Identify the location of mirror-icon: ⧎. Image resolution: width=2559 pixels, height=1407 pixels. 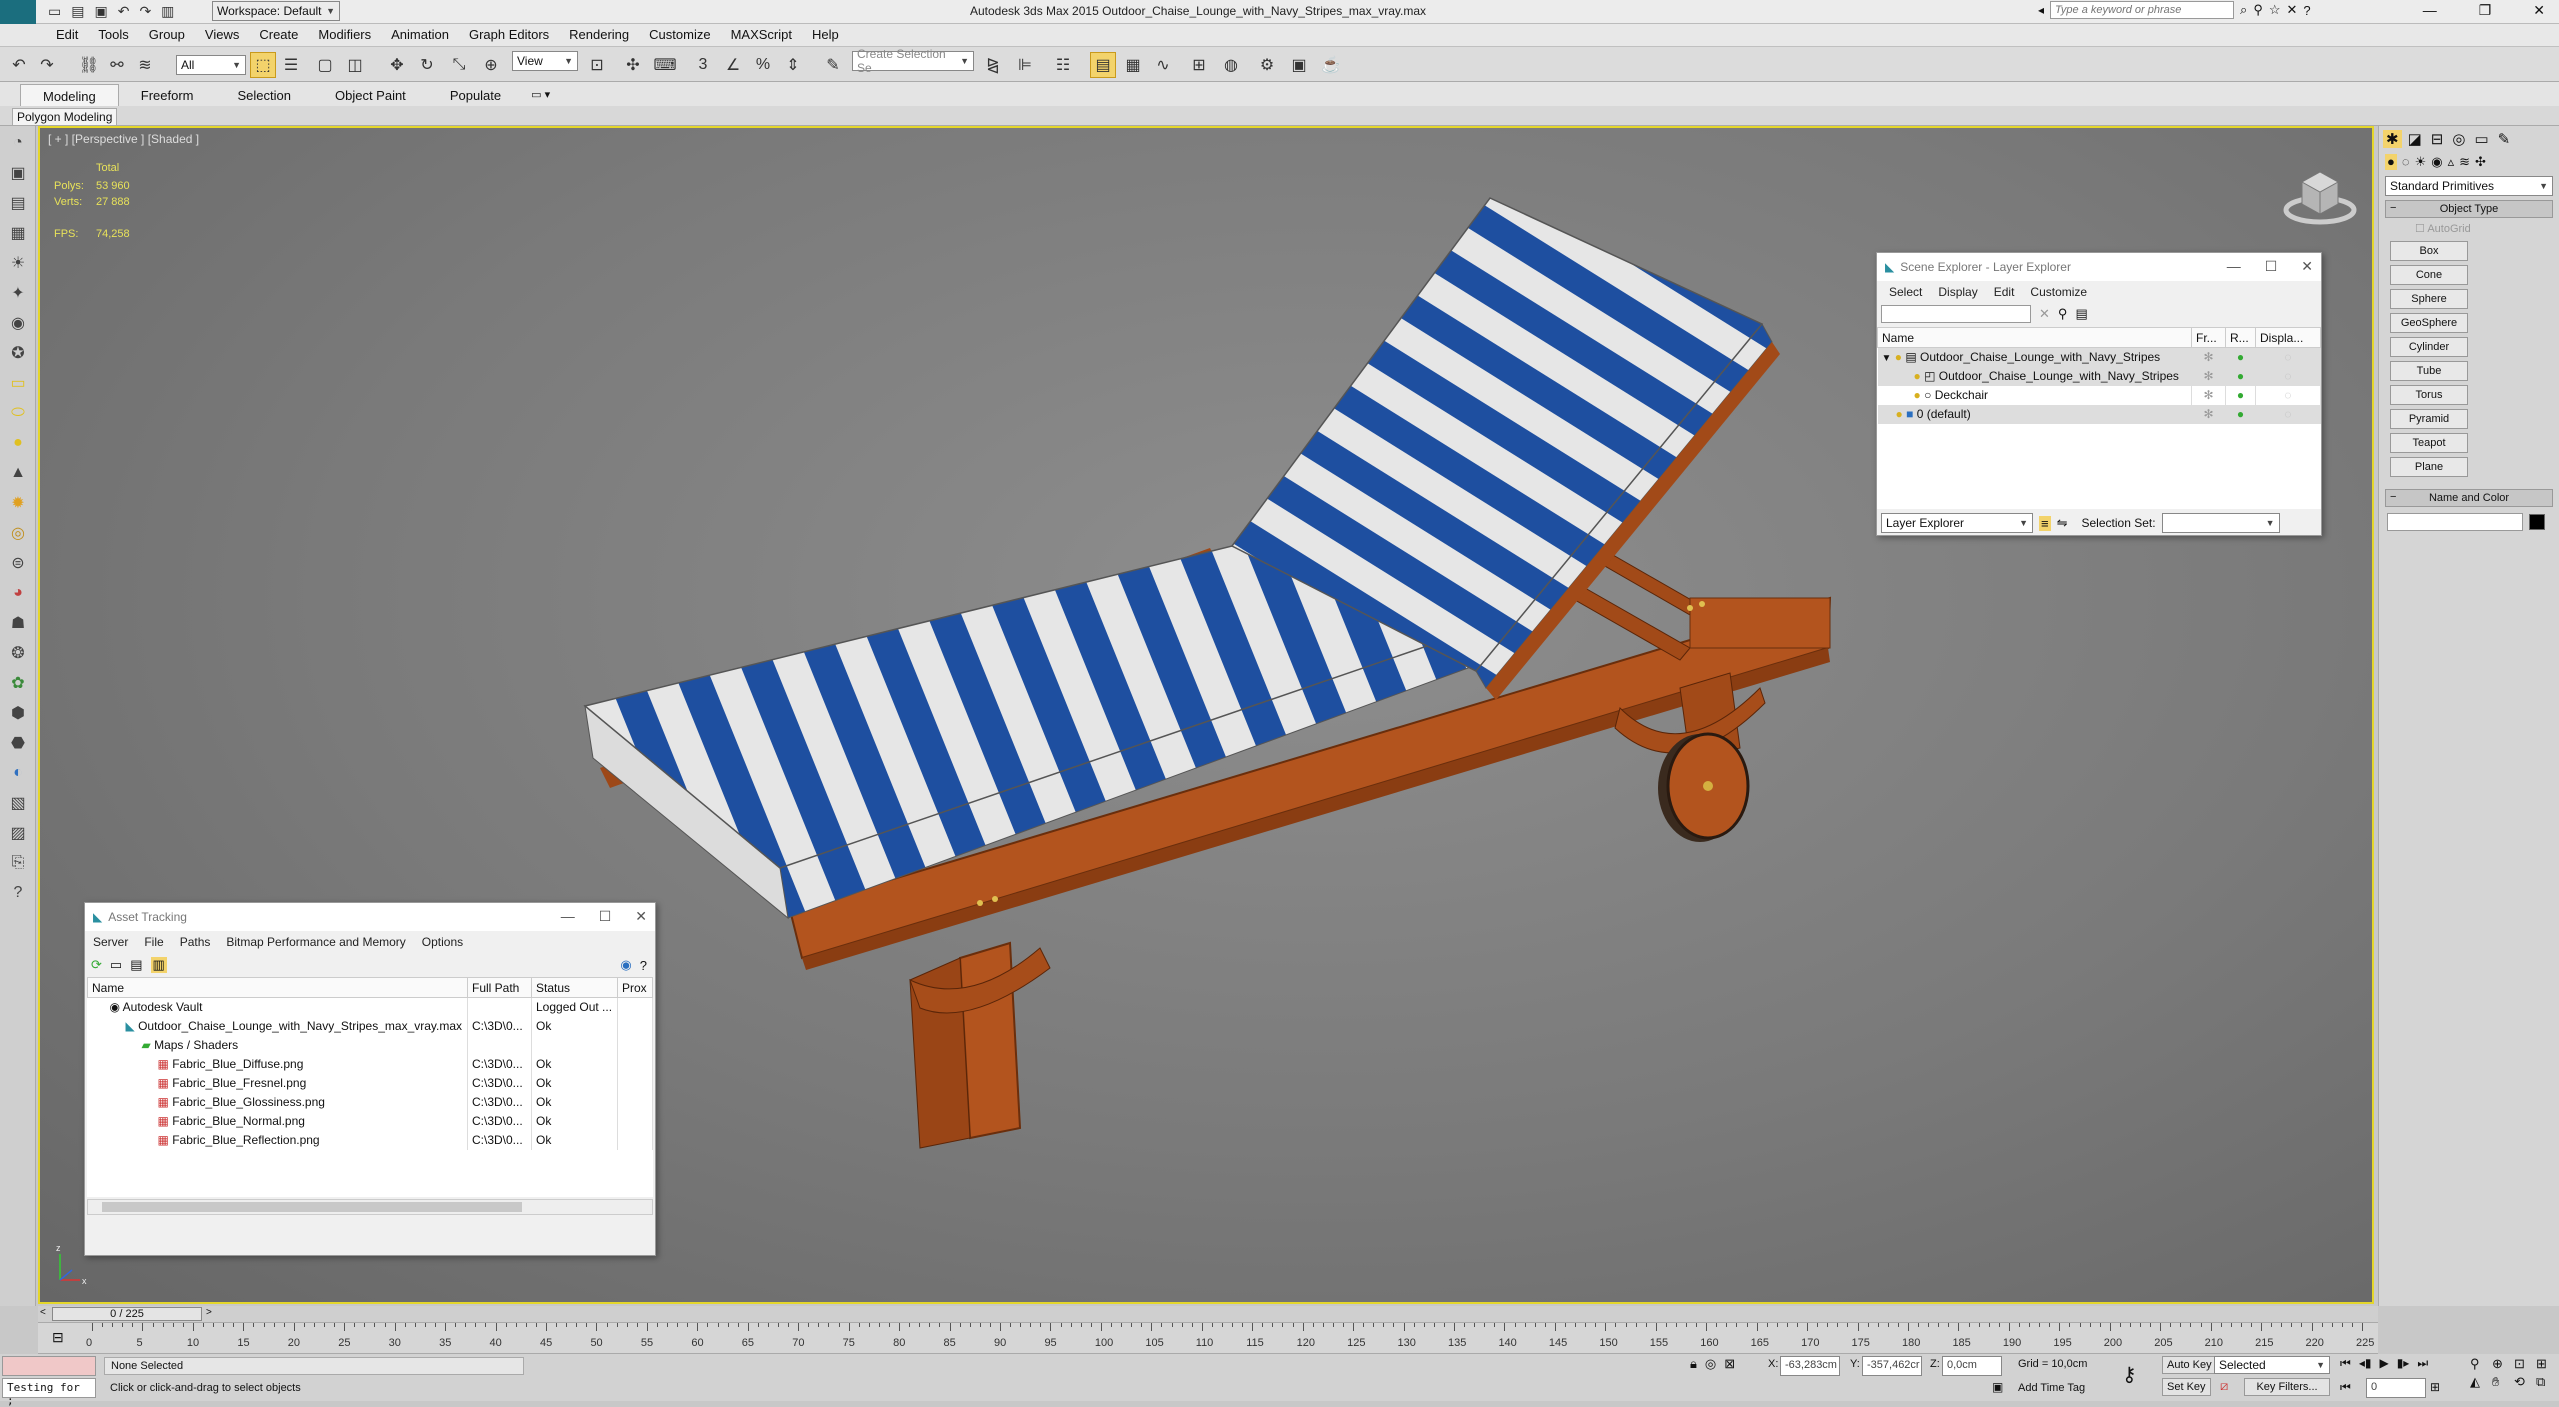
(993, 65).